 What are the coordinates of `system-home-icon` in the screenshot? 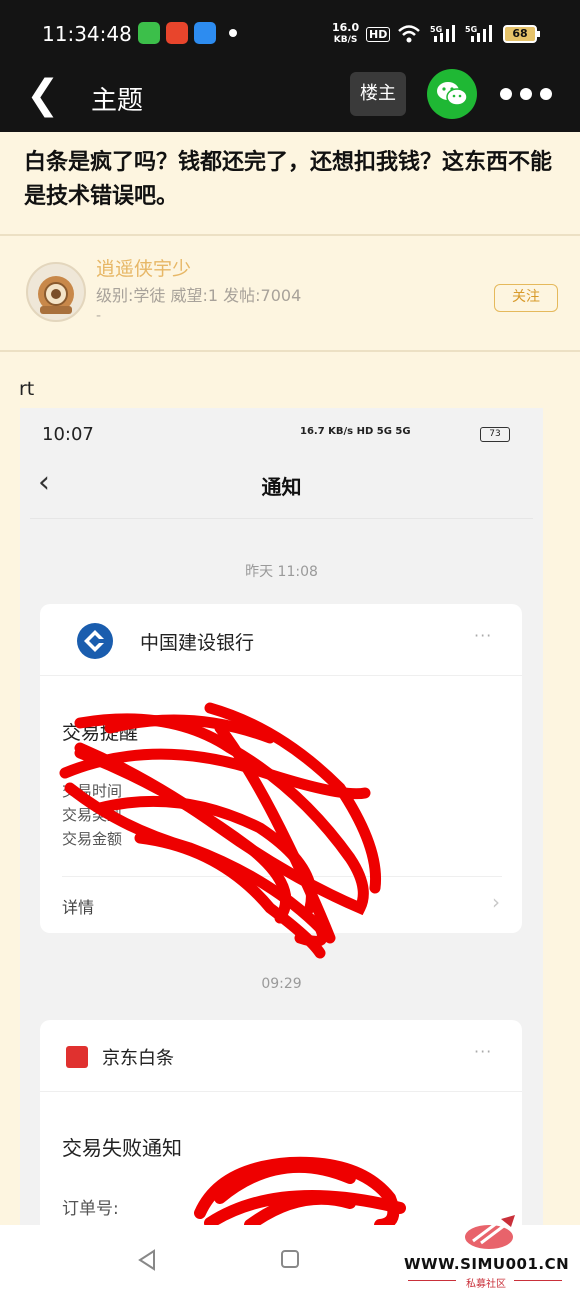 It's located at (290, 1259).